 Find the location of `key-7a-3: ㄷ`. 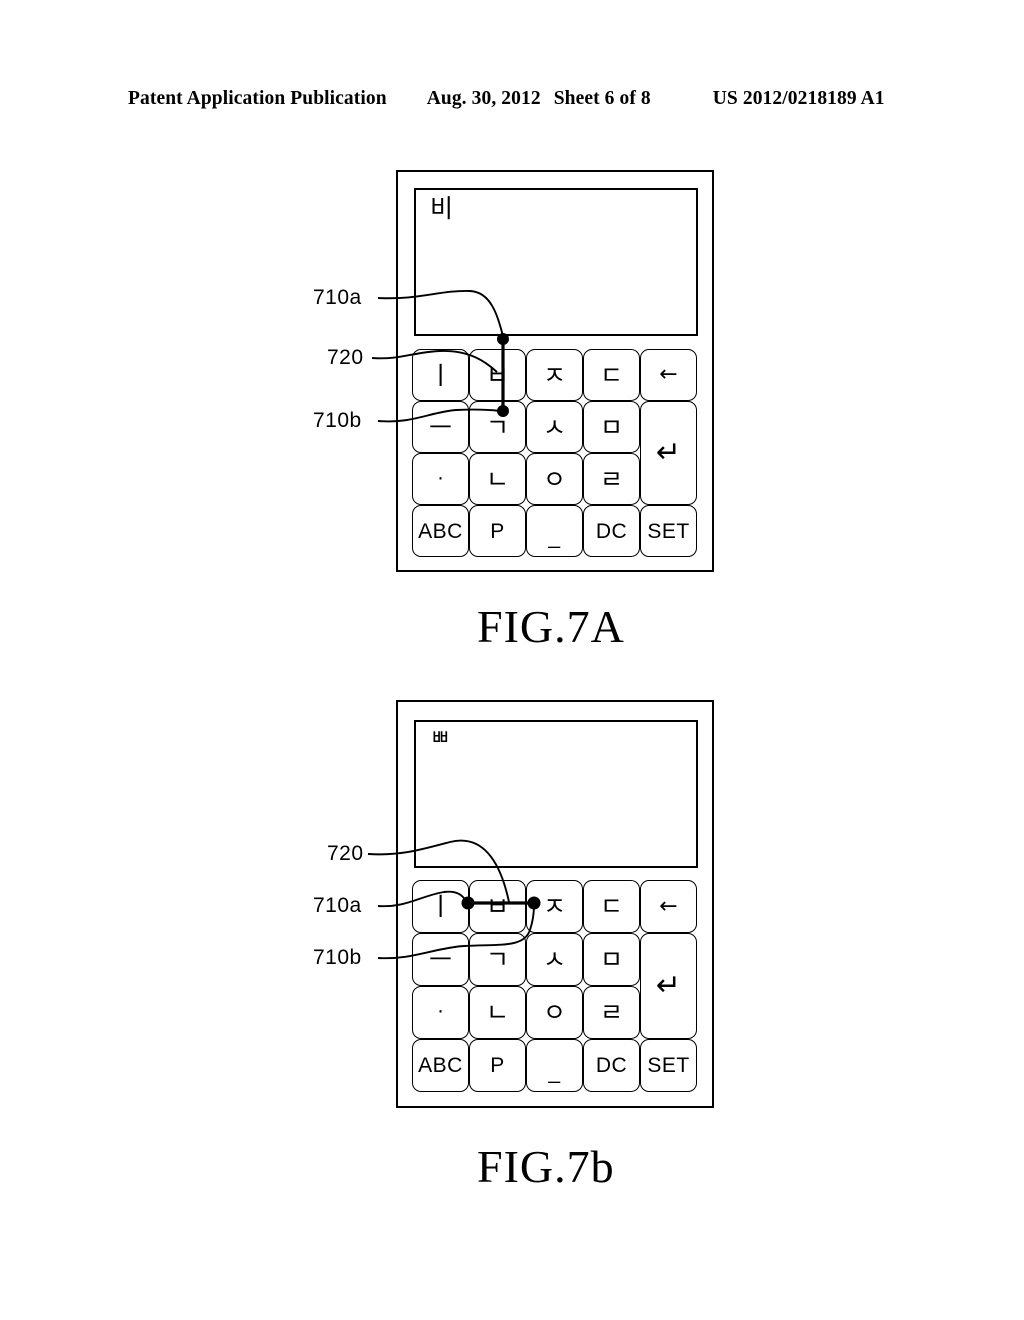

key-7a-3: ㄷ is located at coordinates (611, 375).